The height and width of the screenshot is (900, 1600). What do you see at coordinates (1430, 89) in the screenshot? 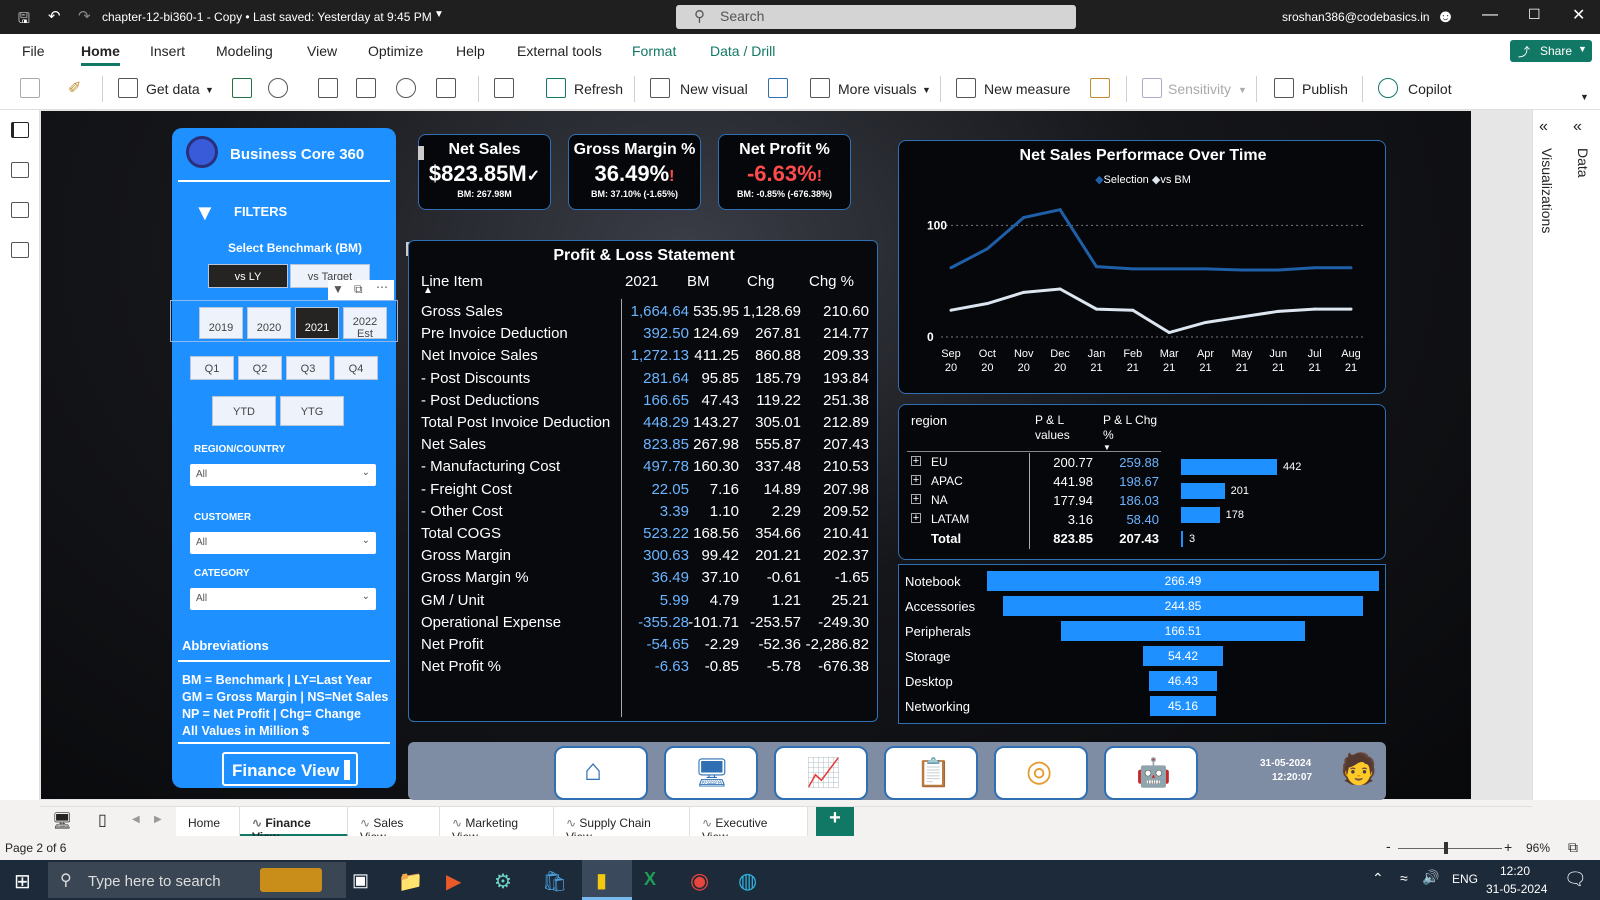
I see `copilot-button: Copilot` at bounding box center [1430, 89].